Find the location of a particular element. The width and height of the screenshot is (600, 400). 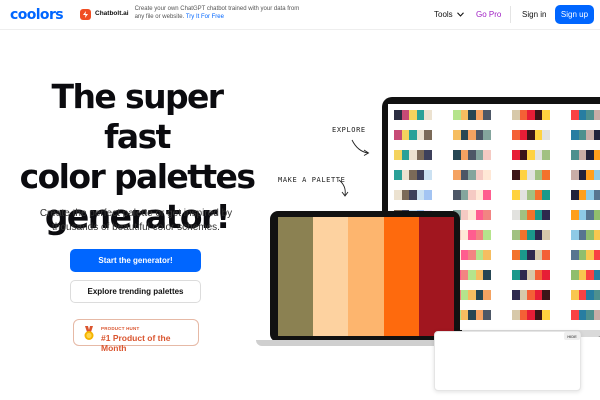

go-pro-link: Go Pro is located at coordinates (488, 14).